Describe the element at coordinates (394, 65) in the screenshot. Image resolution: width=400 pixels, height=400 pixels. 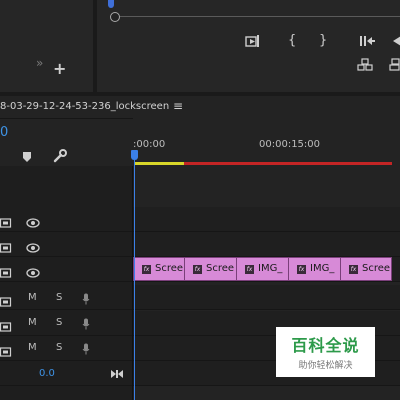
I see `extract-icon` at that location.